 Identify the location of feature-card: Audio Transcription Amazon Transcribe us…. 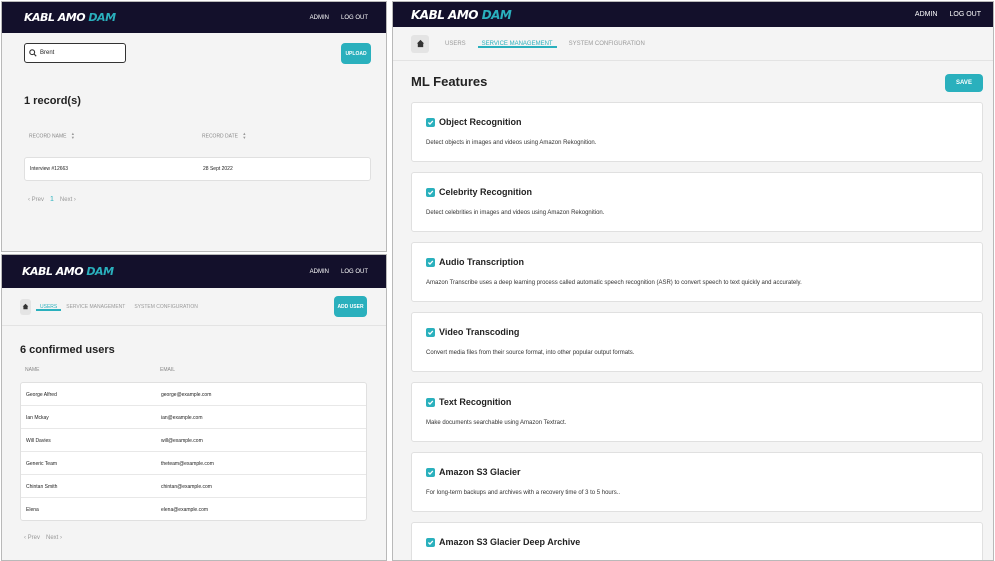
(697, 272).